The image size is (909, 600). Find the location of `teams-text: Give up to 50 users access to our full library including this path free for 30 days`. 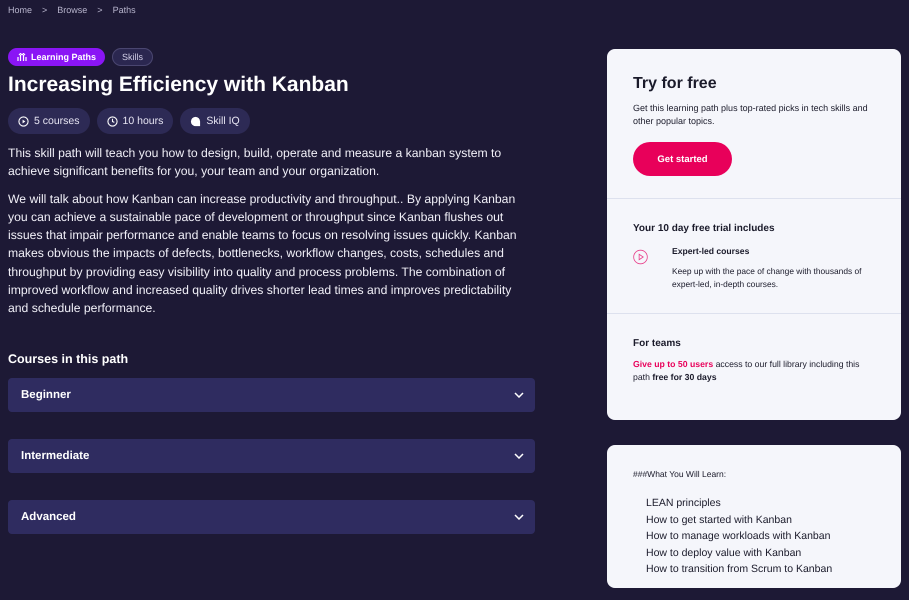

teams-text: Give up to 50 users access to our full library including this path free for 30 days is located at coordinates (746, 371).